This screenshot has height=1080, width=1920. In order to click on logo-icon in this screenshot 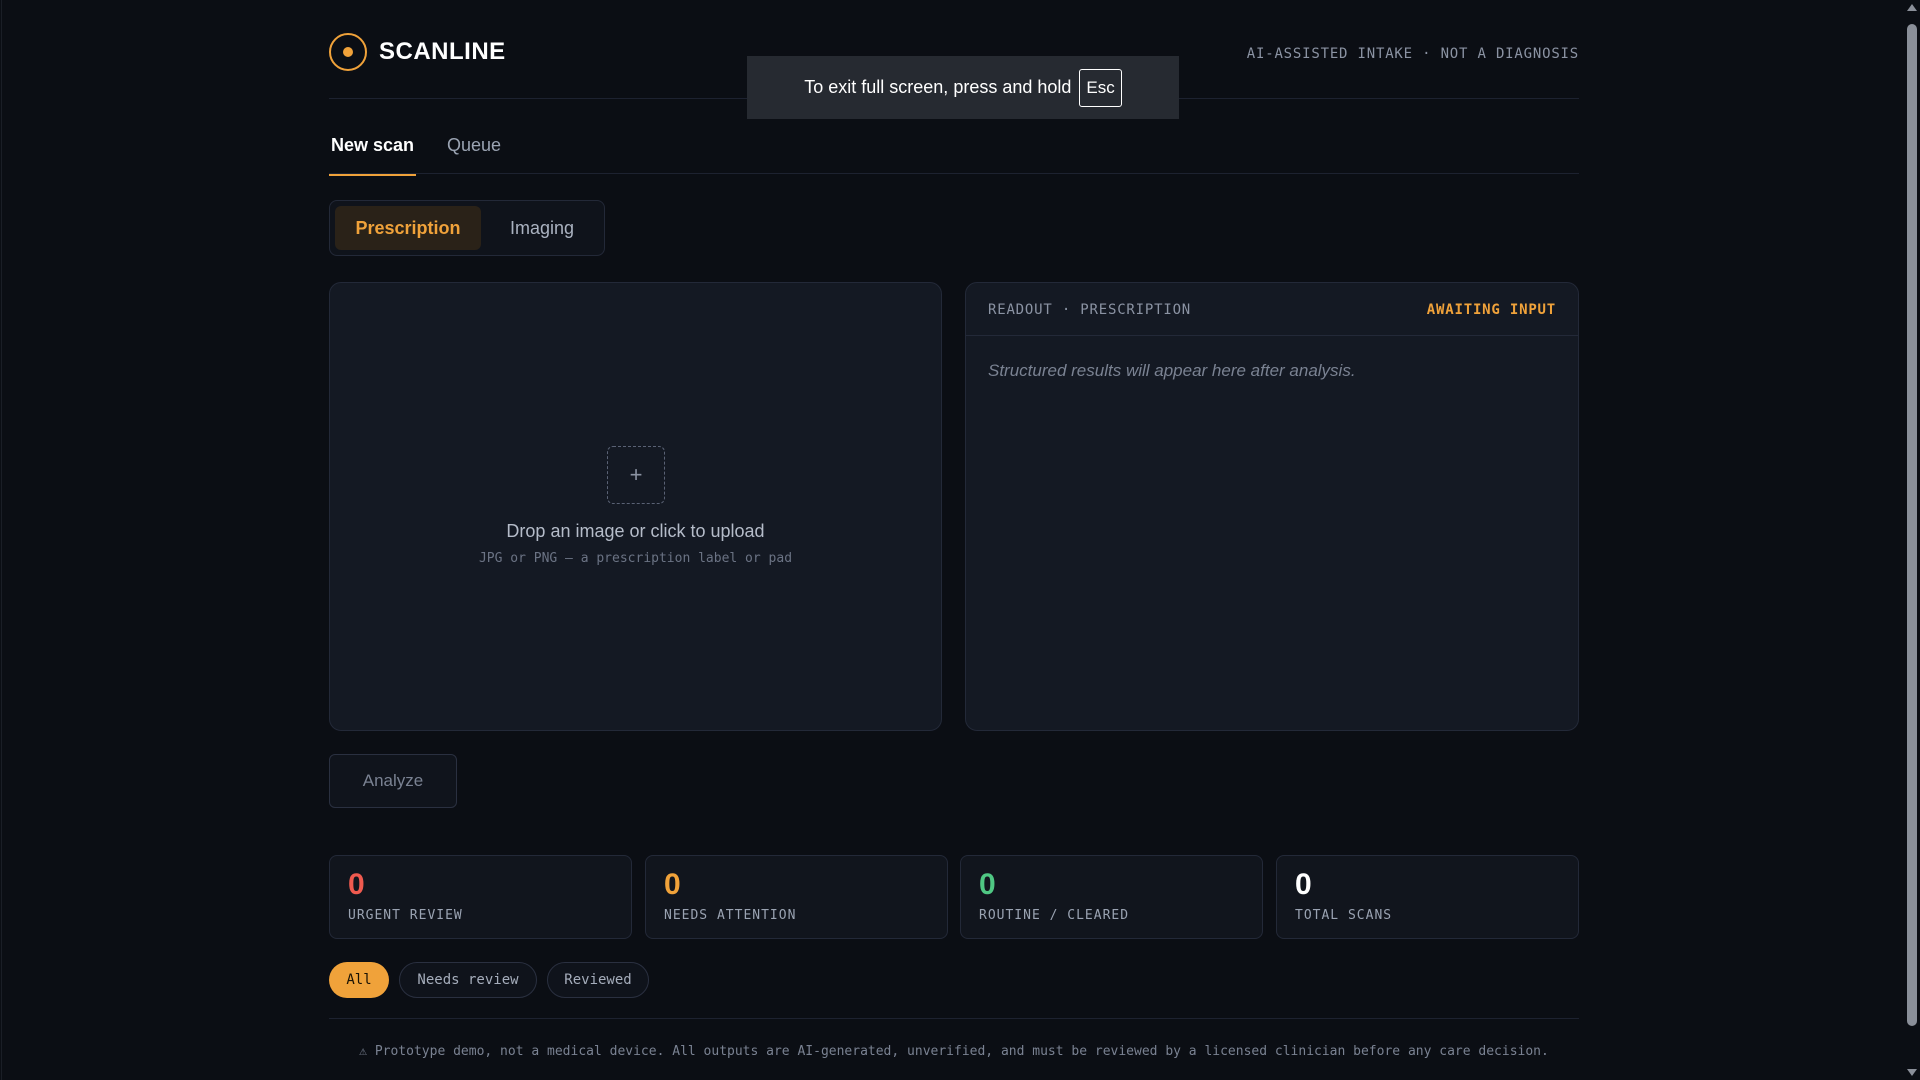, I will do `click(348, 52)`.